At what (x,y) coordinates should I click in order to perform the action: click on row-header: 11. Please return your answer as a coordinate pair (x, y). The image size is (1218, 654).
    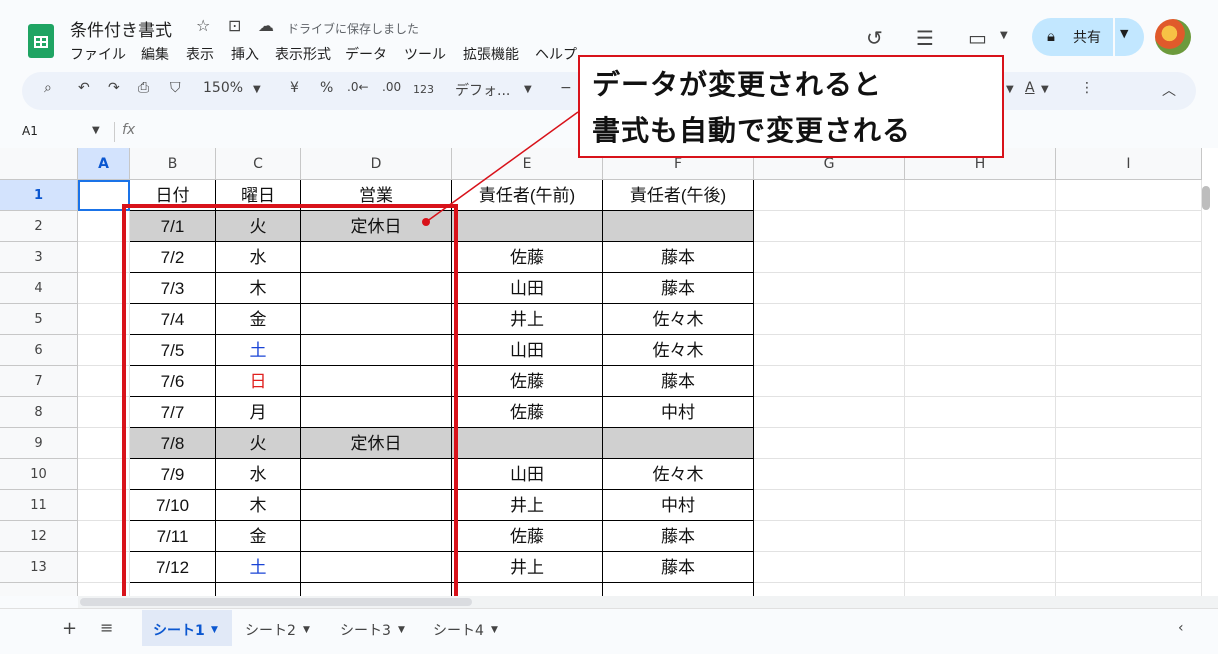
    Looking at the image, I should click on (39, 505).